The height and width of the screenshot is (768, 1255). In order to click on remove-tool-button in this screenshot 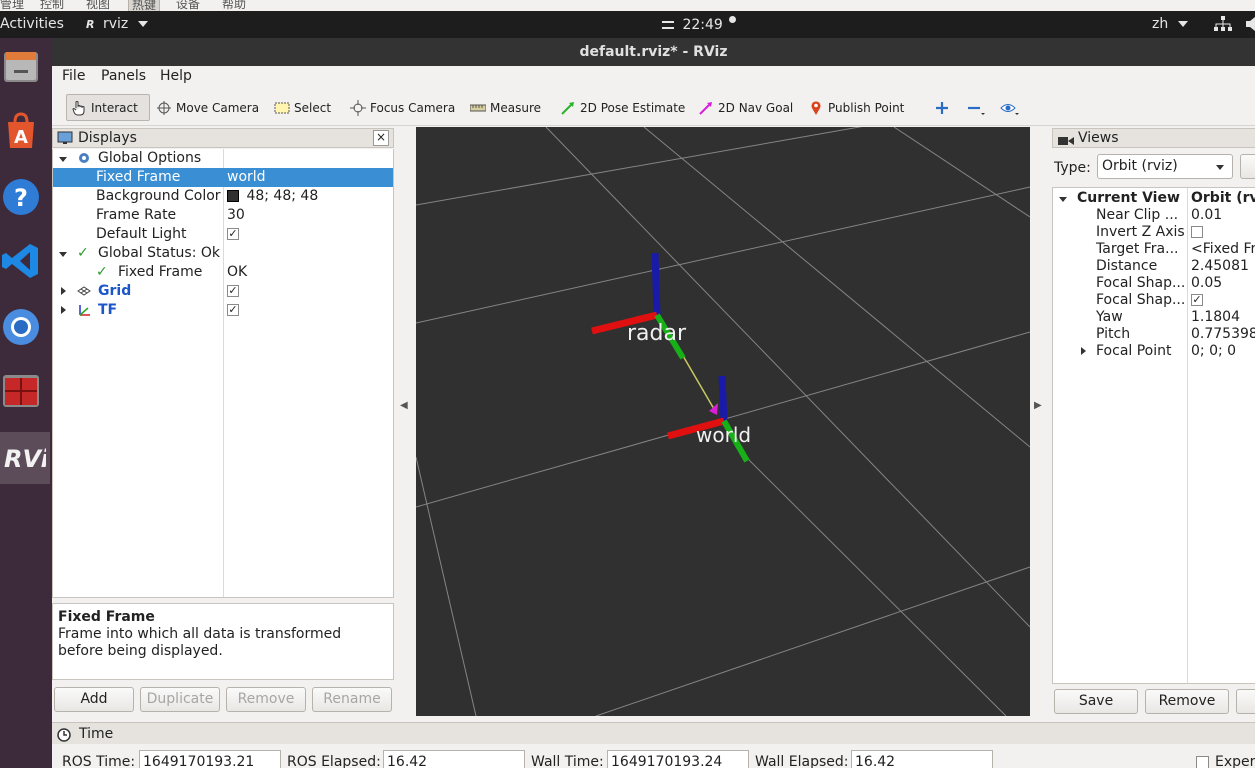, I will do `click(976, 107)`.